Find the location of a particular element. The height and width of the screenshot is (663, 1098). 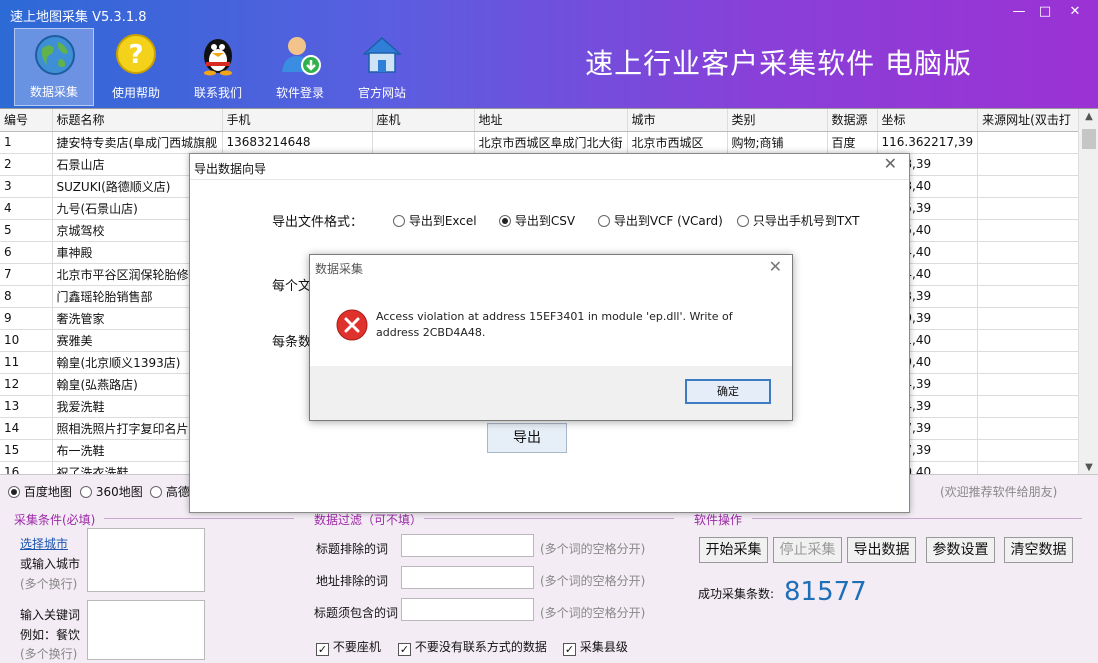

table-cell: 16 is located at coordinates (26, 467).